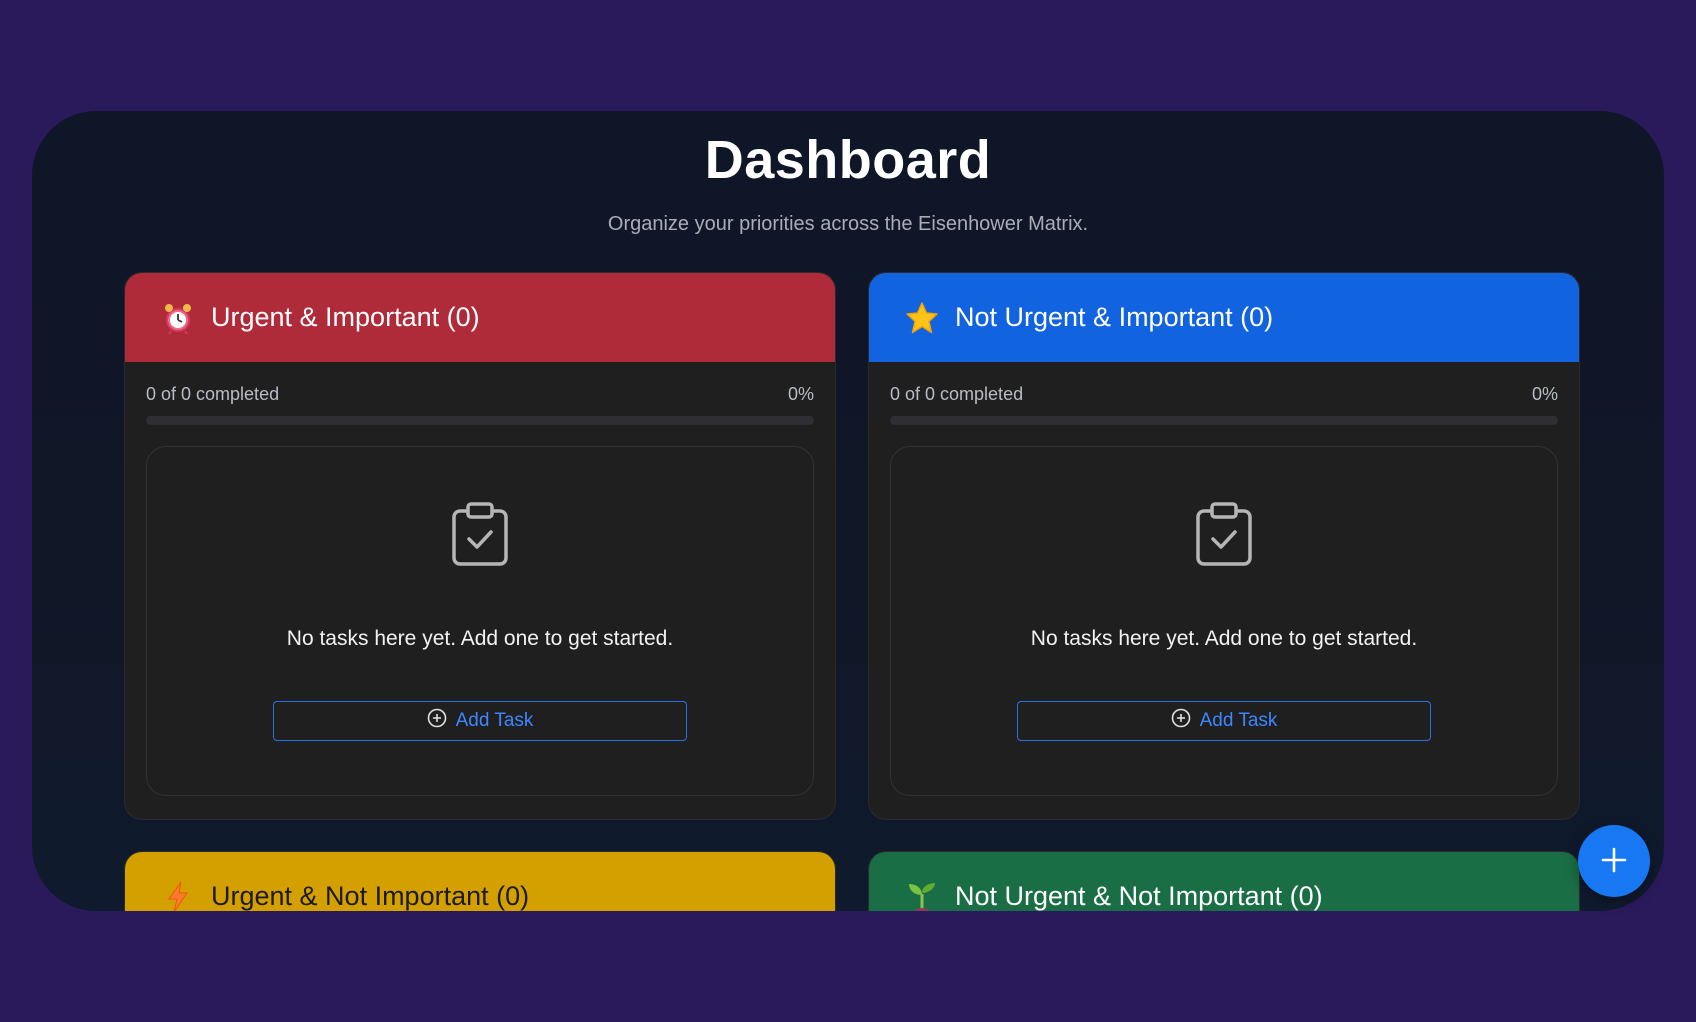 This screenshot has width=1696, height=1022. I want to click on star-icon, so click(922, 318).